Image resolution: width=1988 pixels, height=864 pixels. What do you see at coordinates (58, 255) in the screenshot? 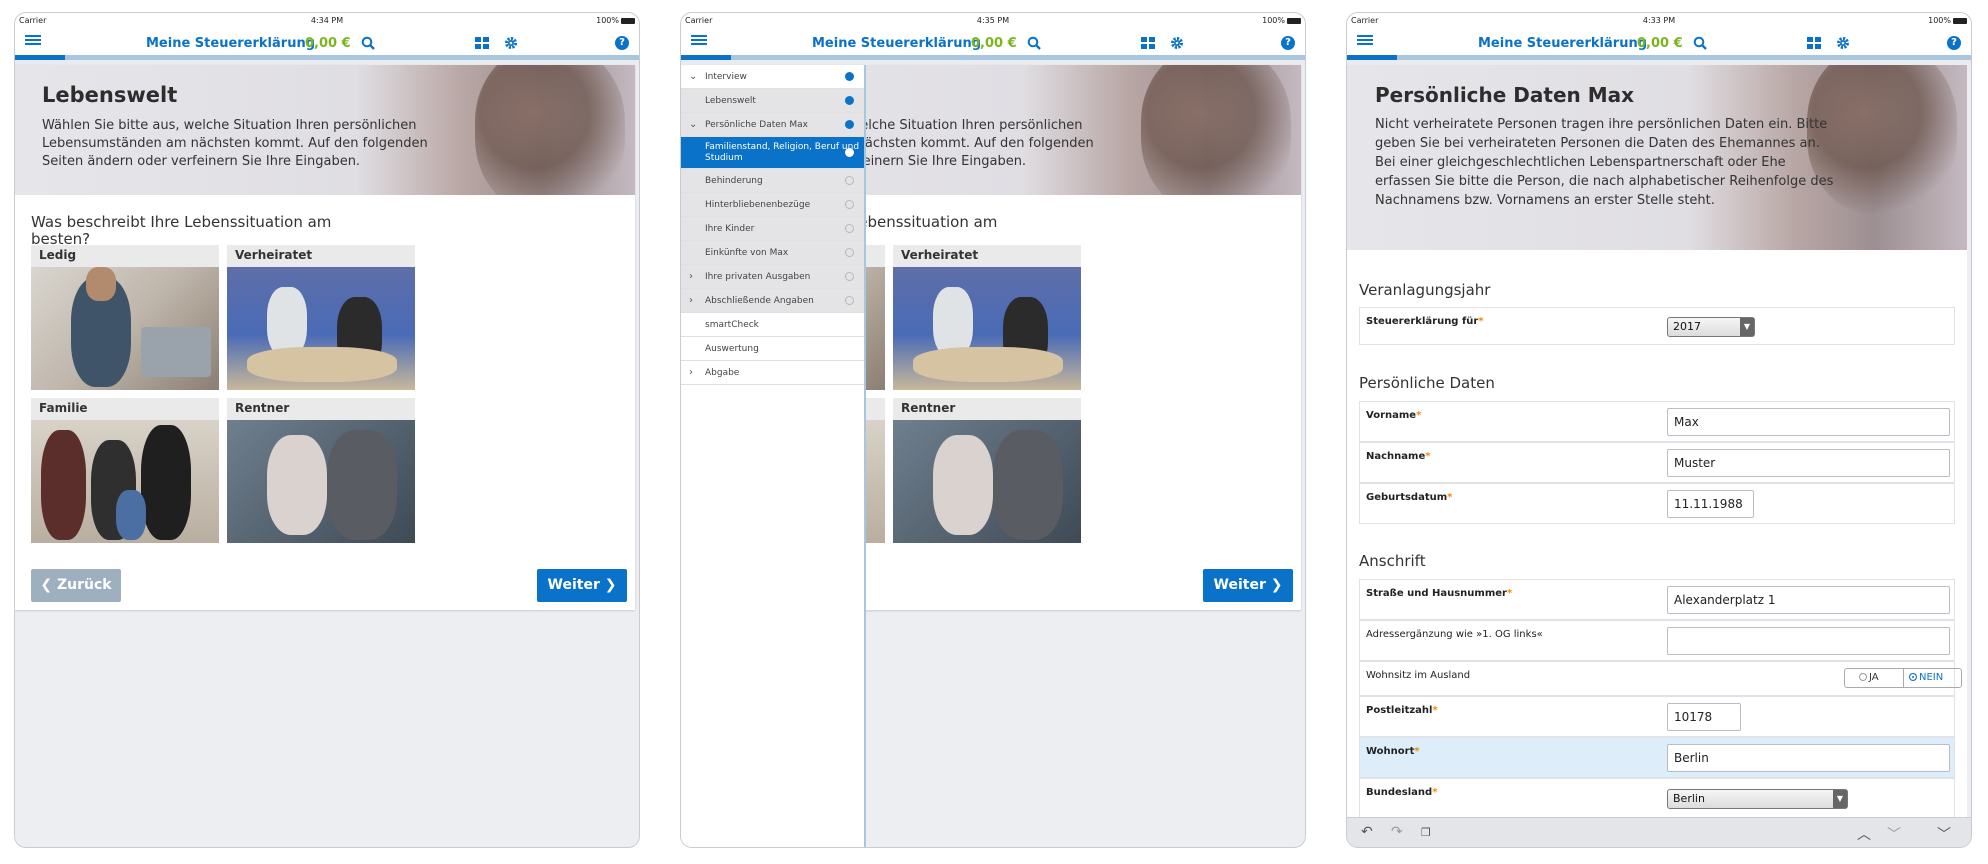
I see `tile-label: Ledig` at bounding box center [58, 255].